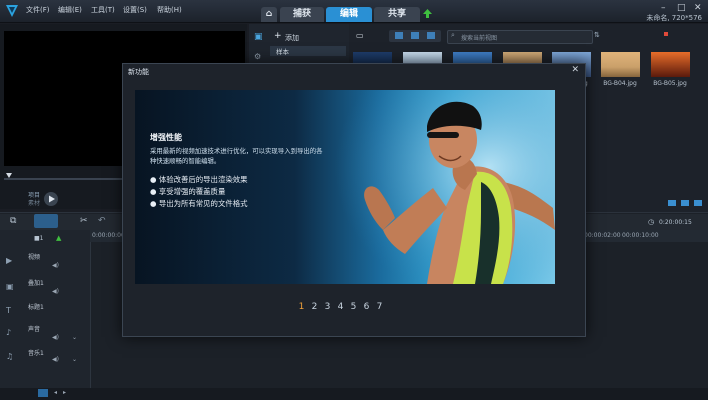 The height and width of the screenshot is (400, 708). I want to click on upload-icon, so click(427, 13).